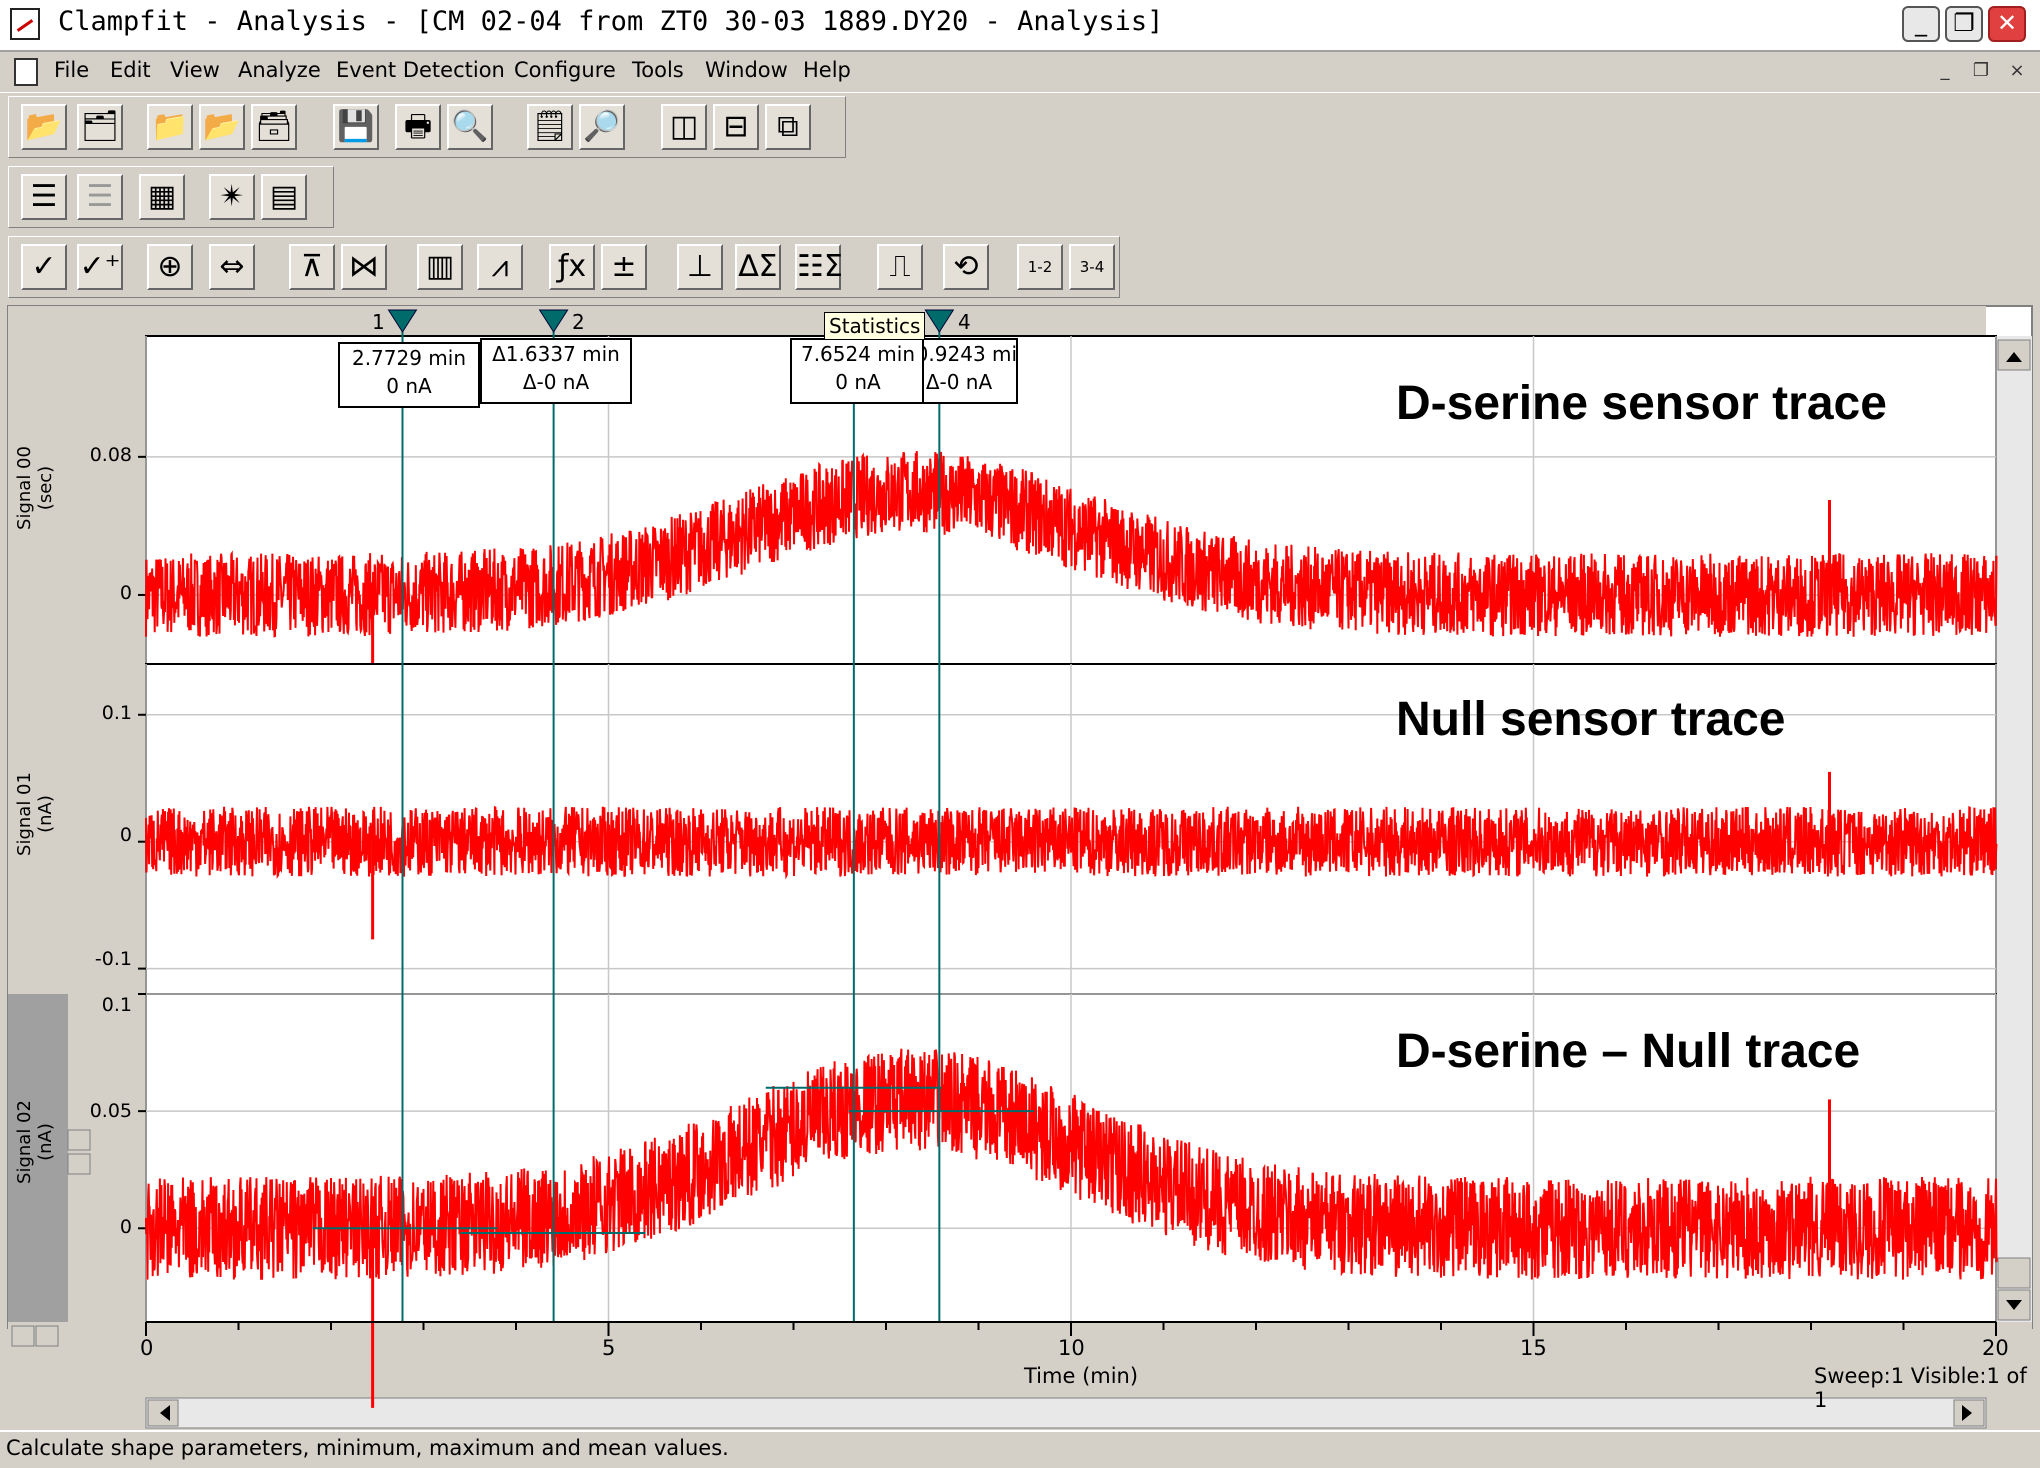 The image size is (2040, 1468). Describe the element at coordinates (1066, 1413) in the screenshot. I see `horizontal-scrollbar` at that location.